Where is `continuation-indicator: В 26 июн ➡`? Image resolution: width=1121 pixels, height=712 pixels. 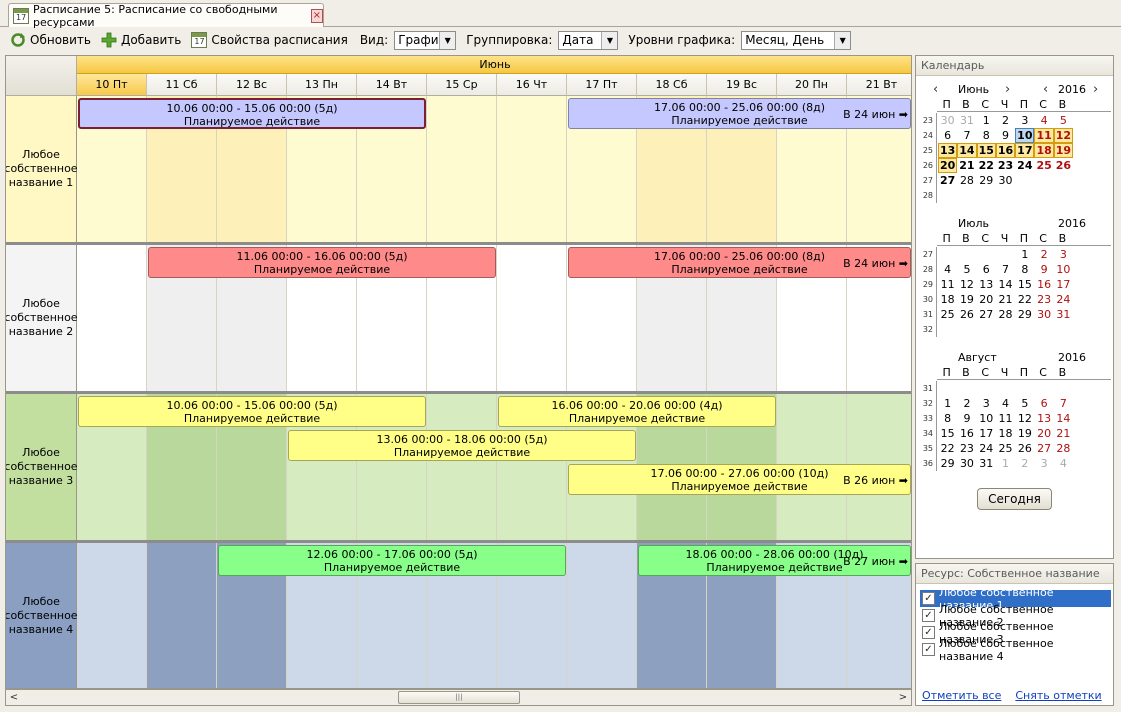 continuation-indicator: В 26 июн ➡ is located at coordinates (875, 480).